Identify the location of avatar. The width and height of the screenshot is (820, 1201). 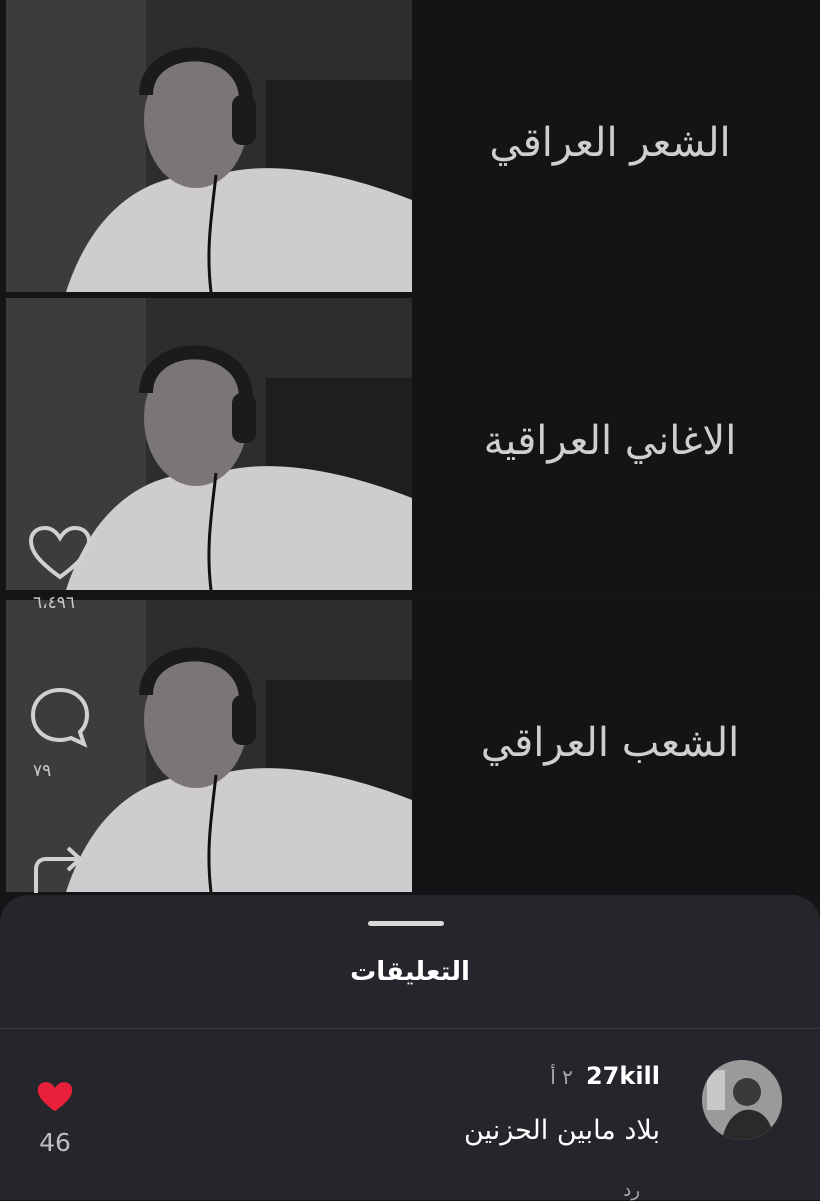
(742, 1100).